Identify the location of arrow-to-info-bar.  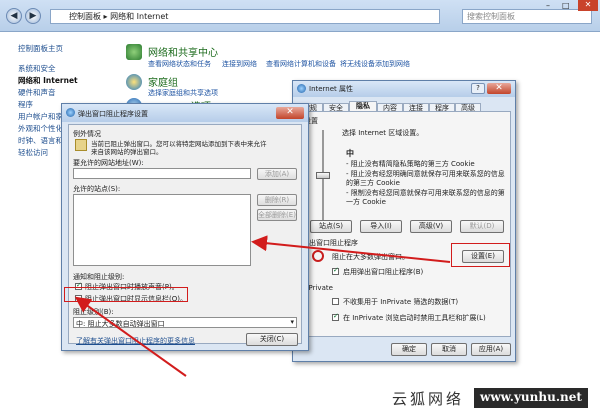
(130, 336).